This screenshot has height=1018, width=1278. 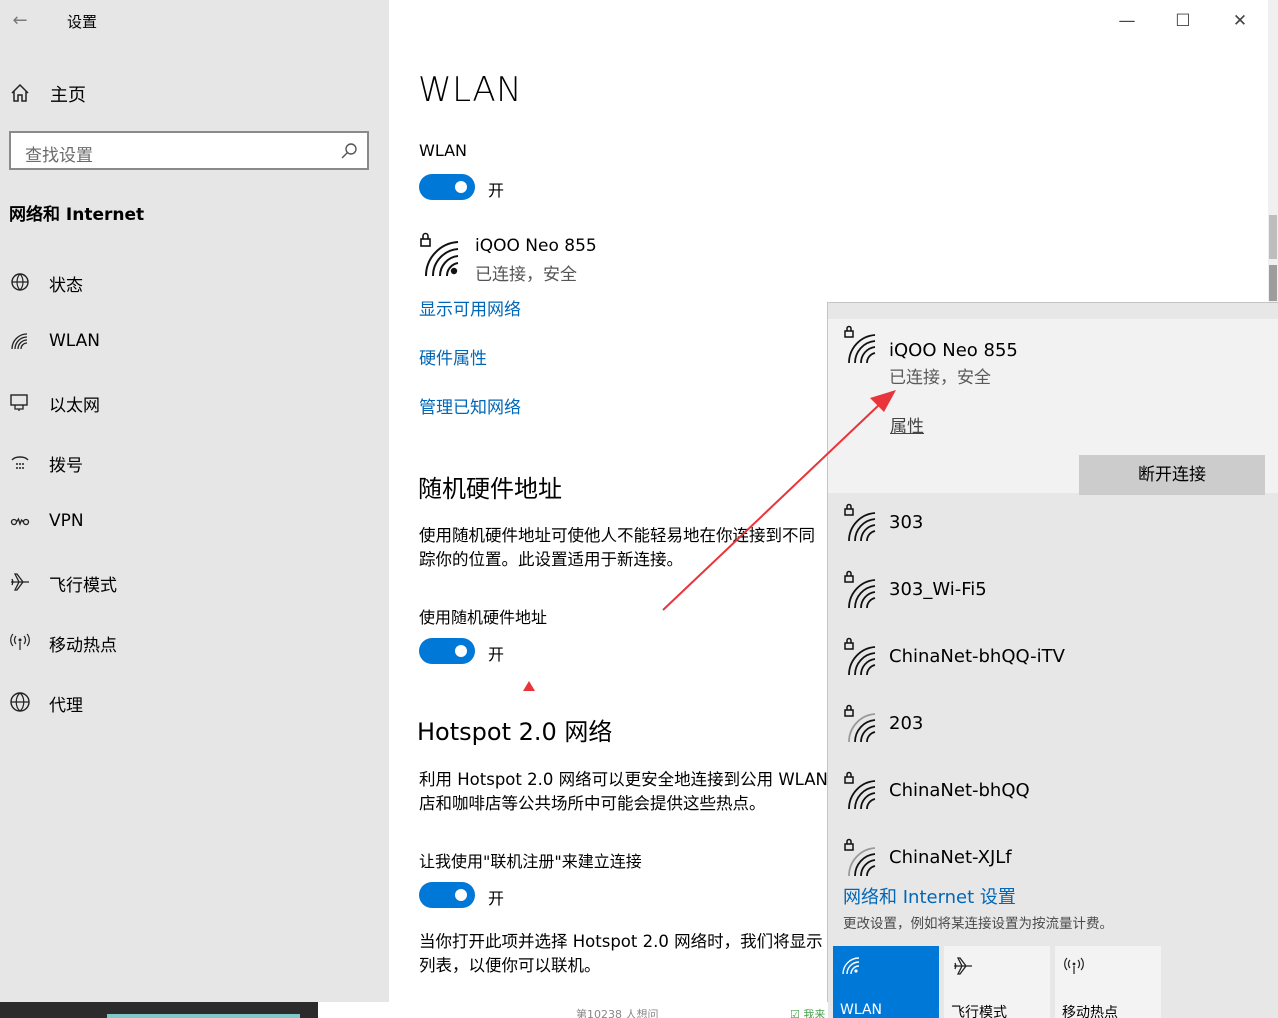 What do you see at coordinates (1240, 21) in the screenshot?
I see `close-button: ✕` at bounding box center [1240, 21].